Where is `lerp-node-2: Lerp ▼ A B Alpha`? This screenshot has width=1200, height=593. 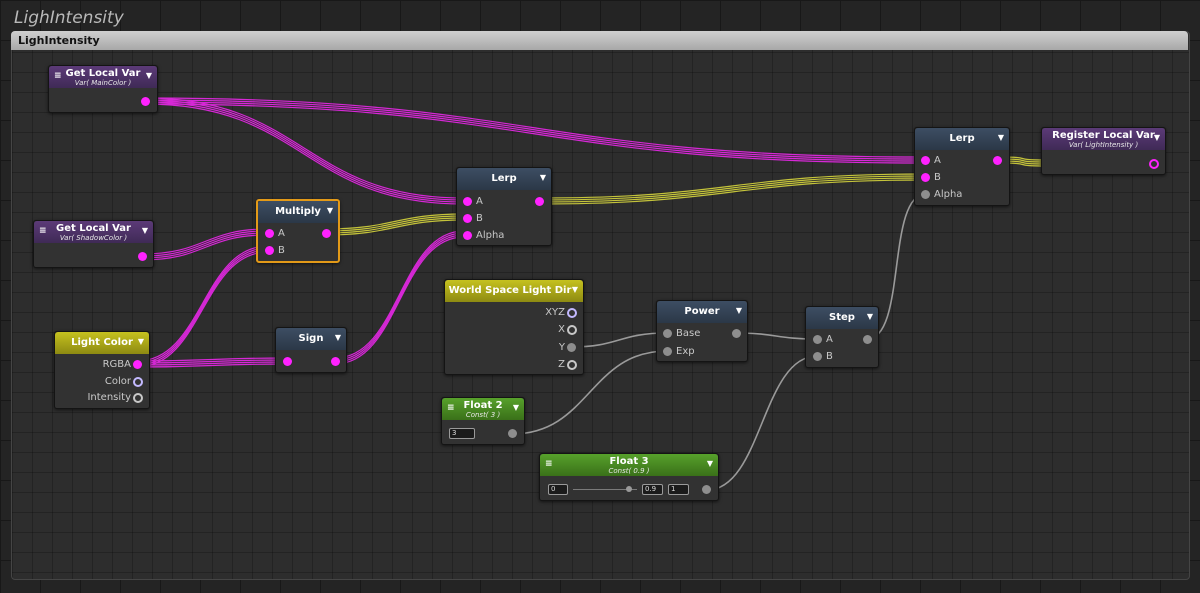 lerp-node-2: Lerp ▼ A B Alpha is located at coordinates (962, 166).